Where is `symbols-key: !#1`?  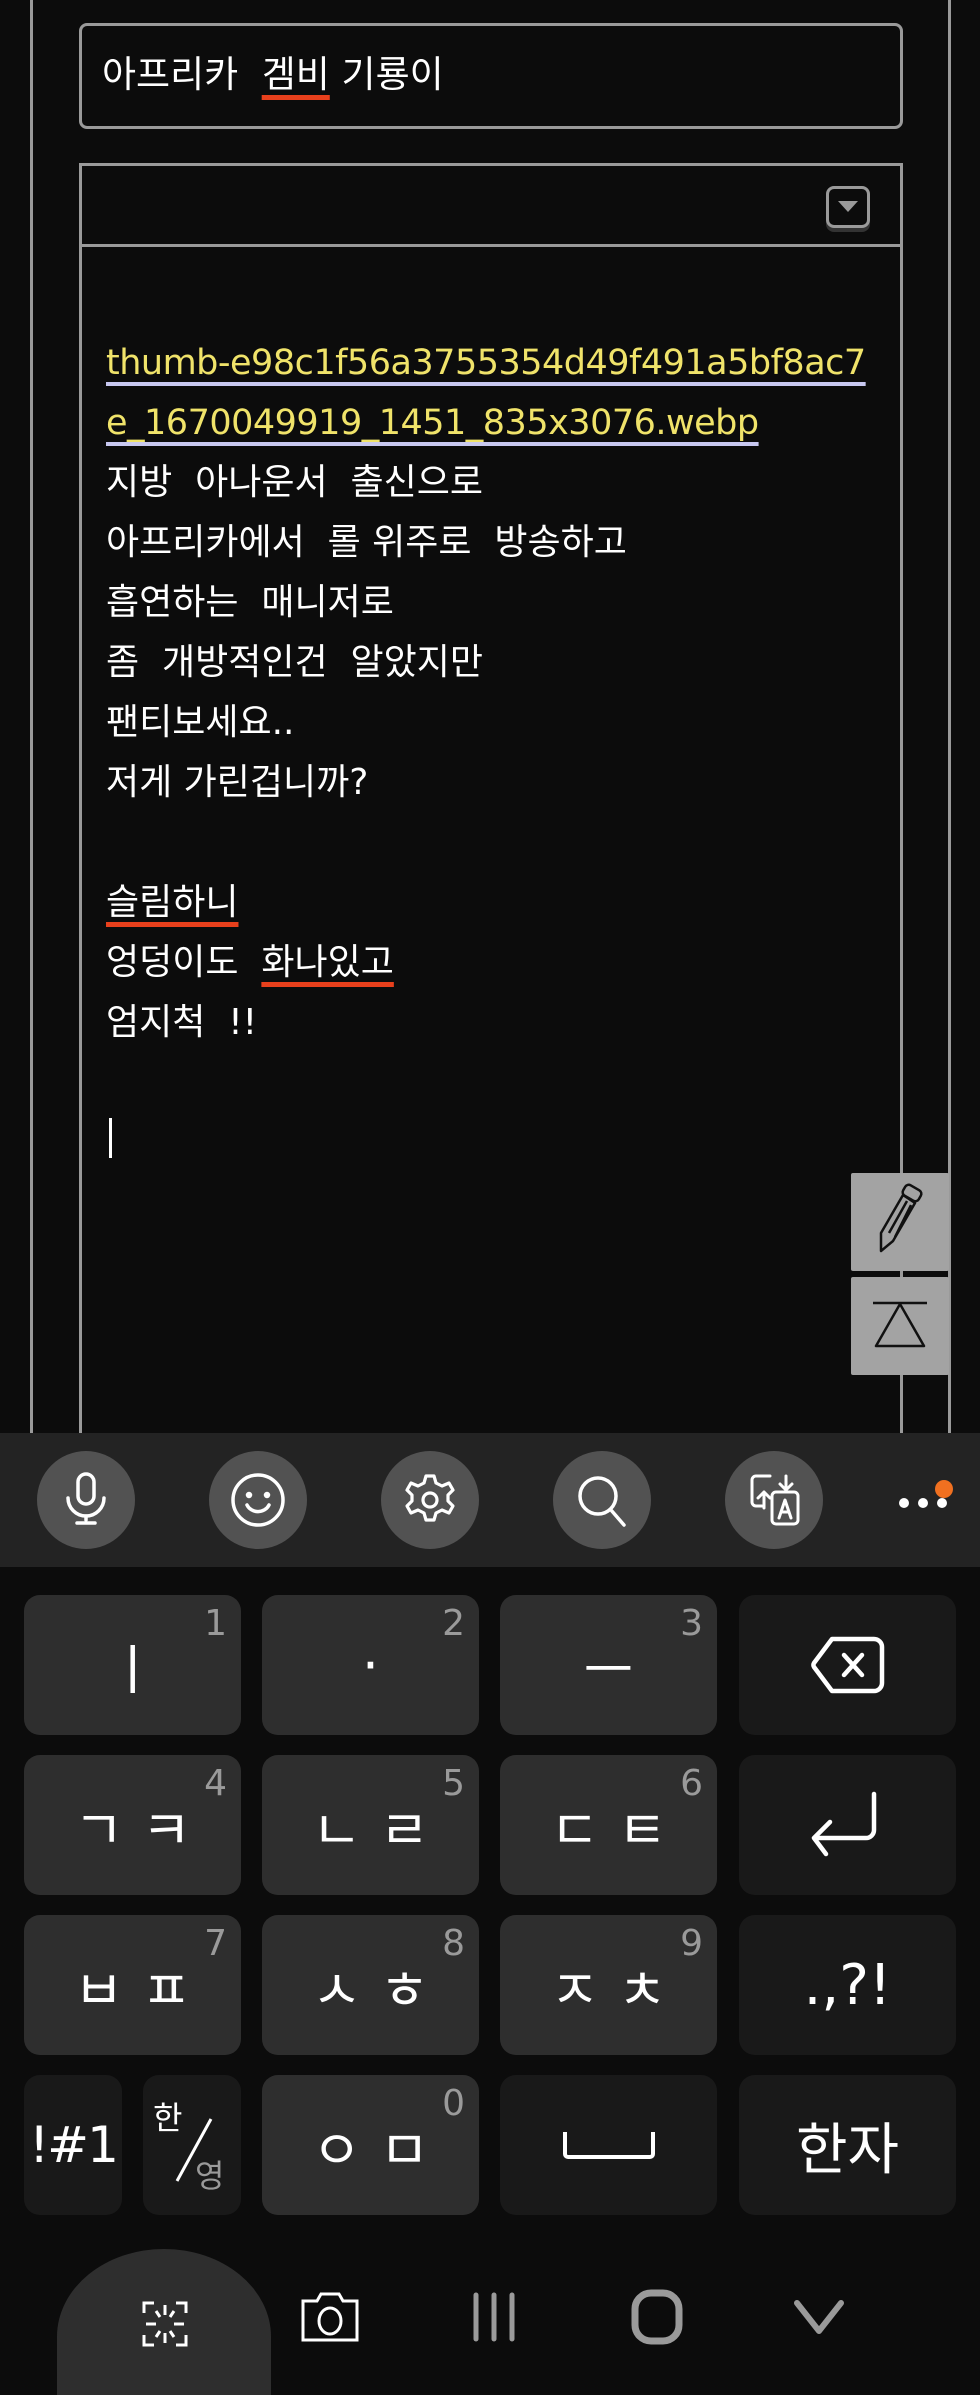
symbols-key: !#1 is located at coordinates (73, 2145).